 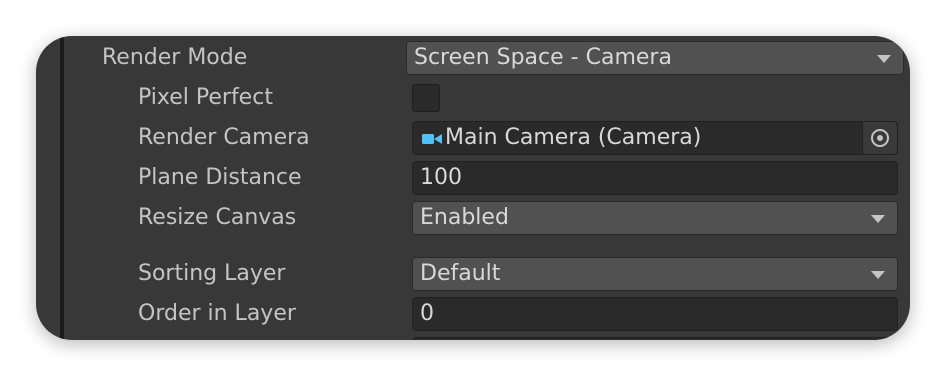 What do you see at coordinates (655, 314) in the screenshot?
I see `order-in-layer-input: 0` at bounding box center [655, 314].